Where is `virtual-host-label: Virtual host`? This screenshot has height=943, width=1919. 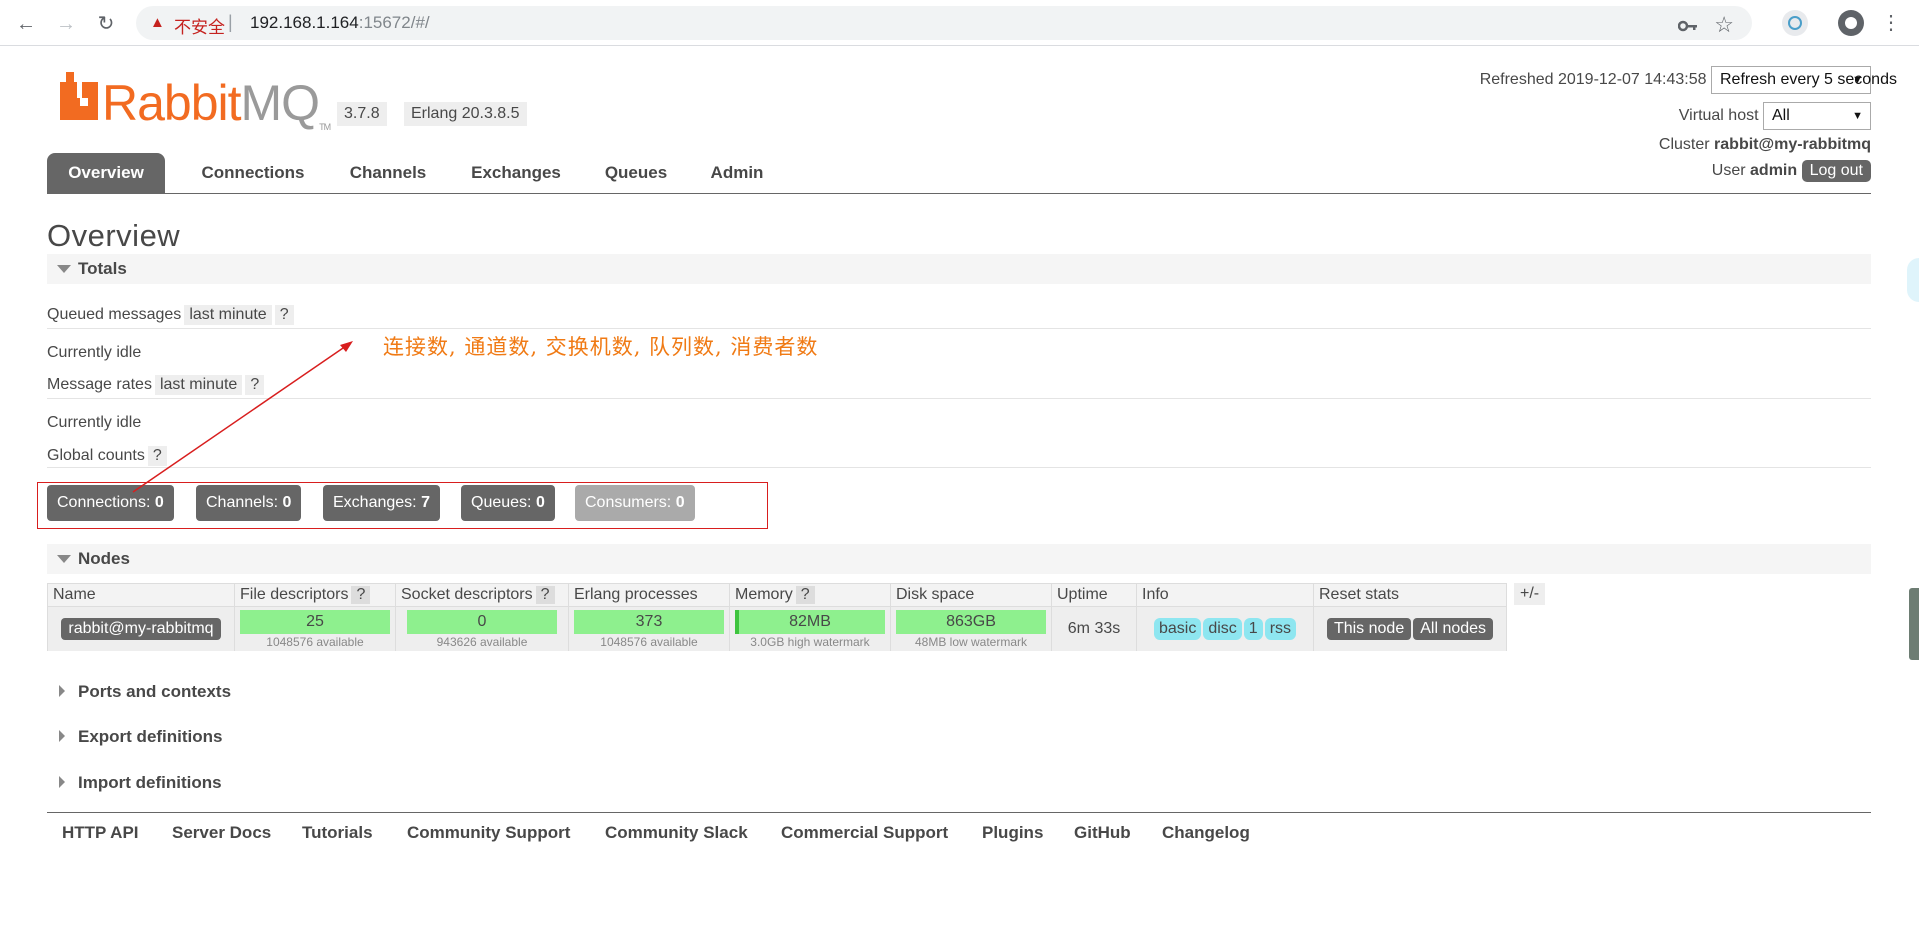 virtual-host-label: Virtual host is located at coordinates (1718, 116).